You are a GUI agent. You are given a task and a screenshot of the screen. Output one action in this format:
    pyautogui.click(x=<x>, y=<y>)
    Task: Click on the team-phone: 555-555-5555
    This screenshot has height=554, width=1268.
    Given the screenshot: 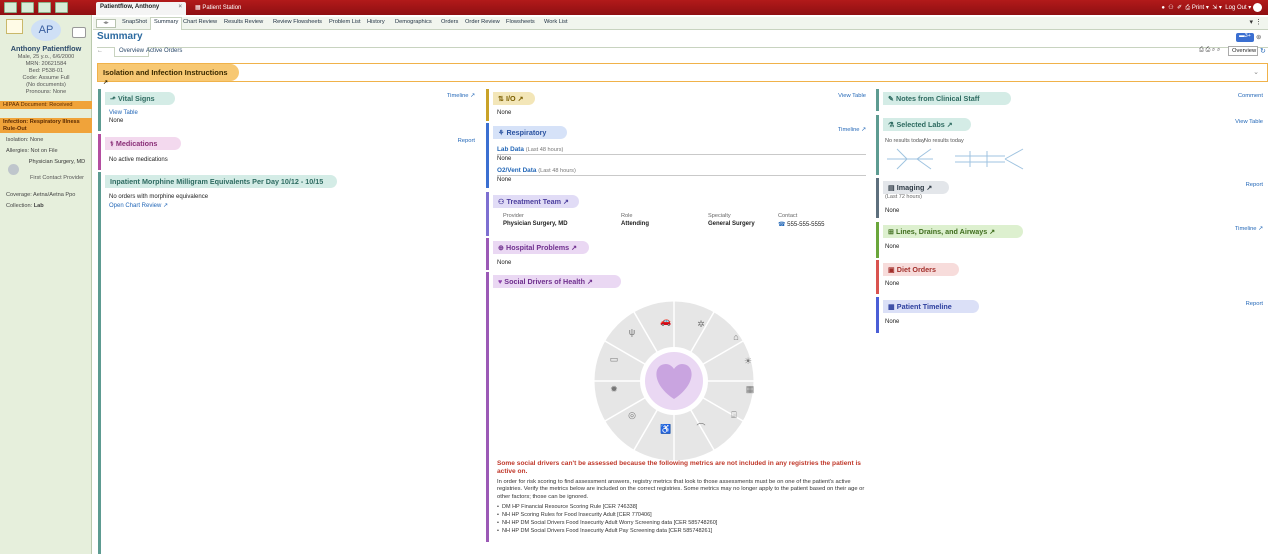 What is the action you would take?
    pyautogui.click(x=806, y=225)
    